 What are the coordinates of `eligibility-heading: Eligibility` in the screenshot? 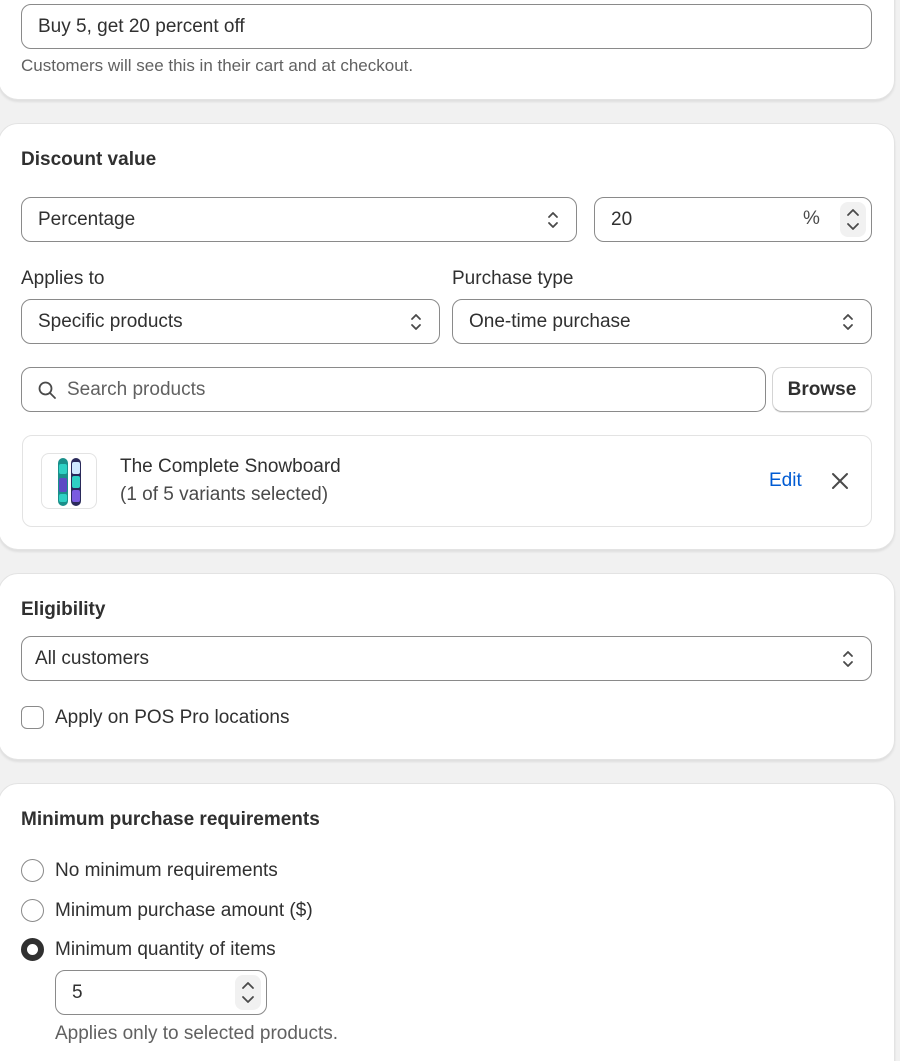 It's located at (63, 609).